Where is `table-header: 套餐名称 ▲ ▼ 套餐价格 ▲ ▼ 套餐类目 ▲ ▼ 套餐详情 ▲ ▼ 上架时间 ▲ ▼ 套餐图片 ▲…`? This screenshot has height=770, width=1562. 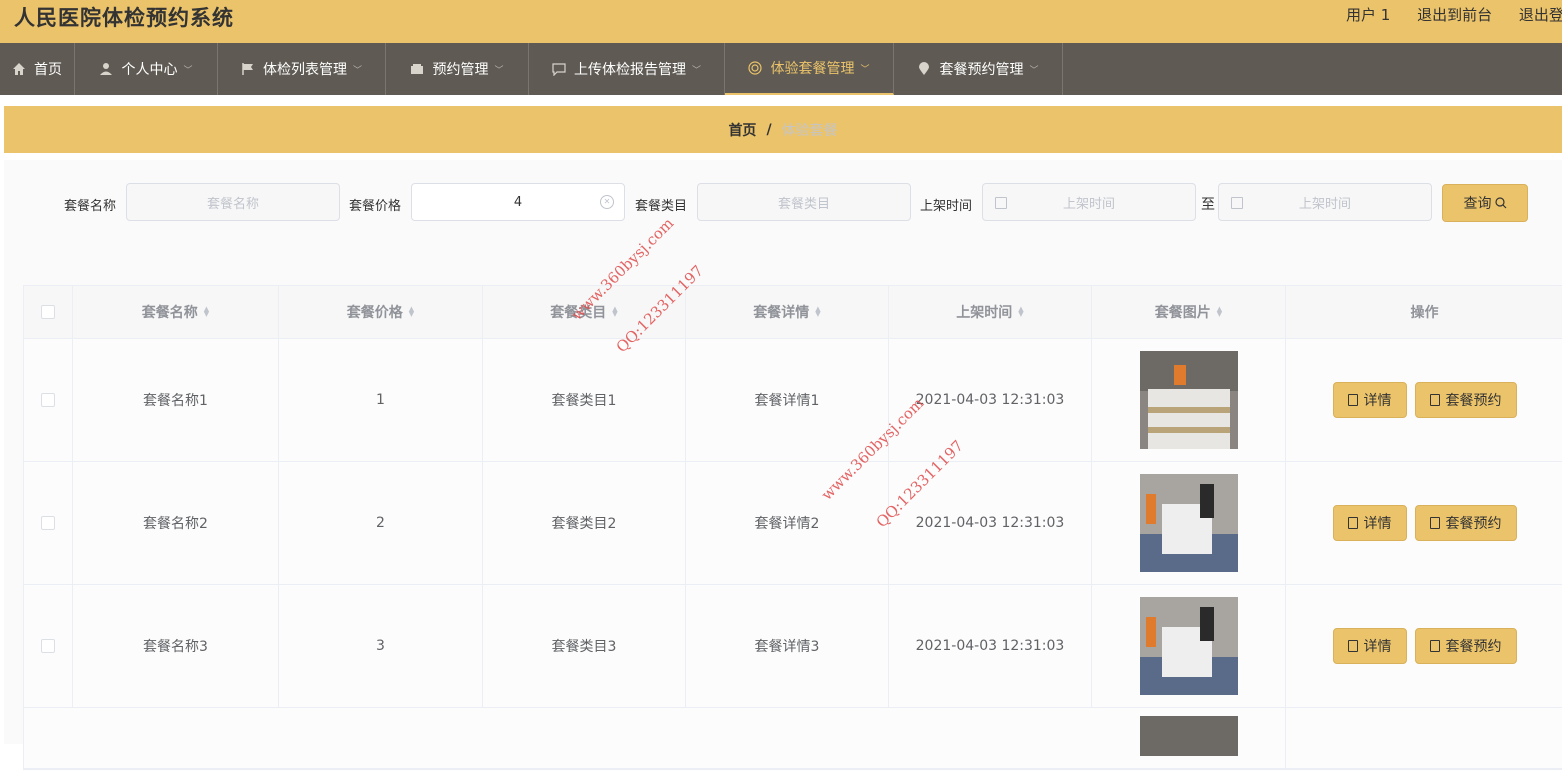 table-header: 套餐名称 ▲ ▼ 套餐价格 ▲ ▼ 套餐类目 ▲ ▼ 套餐详情 ▲ ▼ 上架时间 ▲ ▼ 套餐图片 ▲… is located at coordinates (793, 312).